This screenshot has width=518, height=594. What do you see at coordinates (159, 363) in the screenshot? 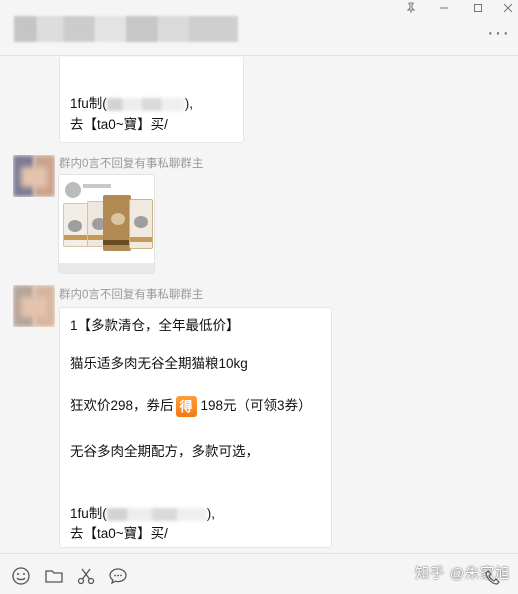
I see `message-text: 猫乐适多肉无谷全期猫粮10kg` at bounding box center [159, 363].